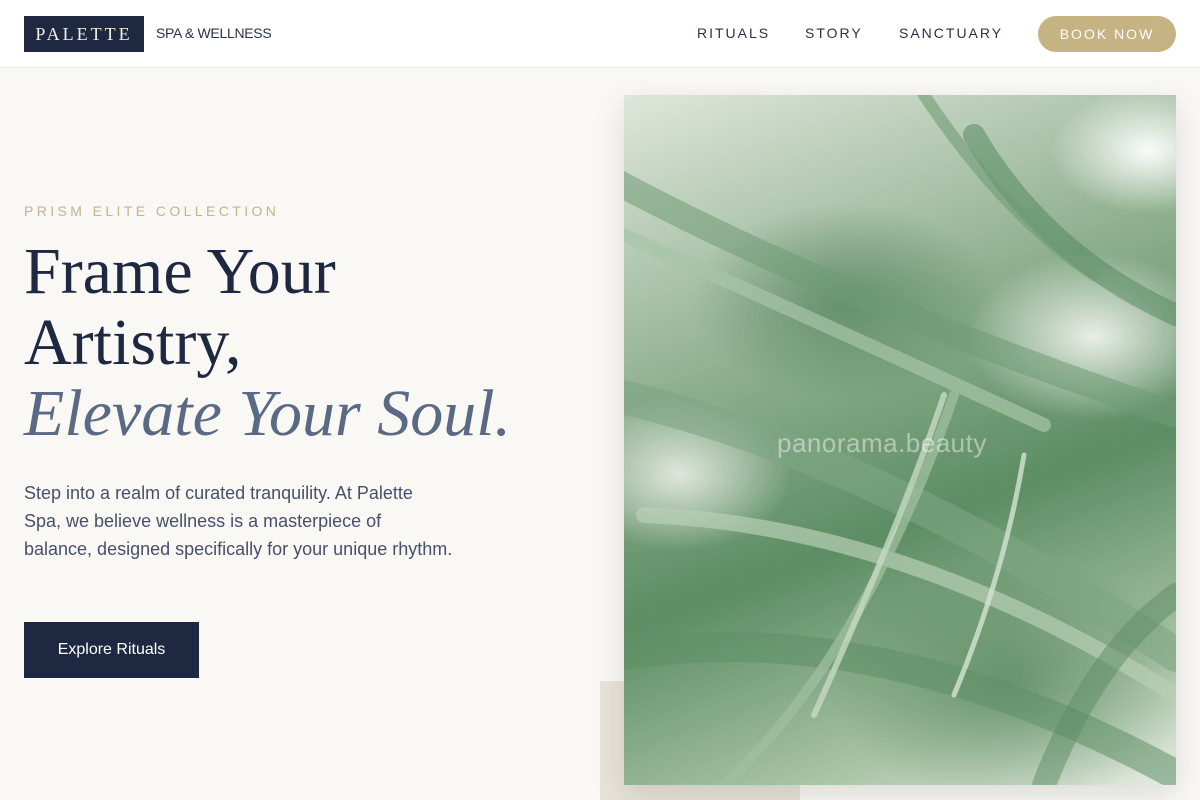 This screenshot has height=800, width=1200. What do you see at coordinates (733, 33) in the screenshot?
I see `nav-link-rituals: RITUALS` at bounding box center [733, 33].